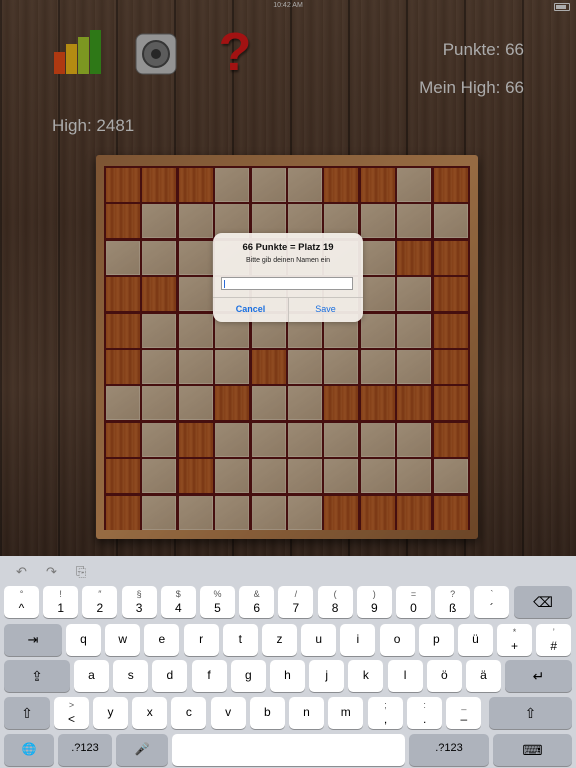 The image size is (576, 768). Describe the element at coordinates (346, 713) in the screenshot. I see `key-m: m` at that location.